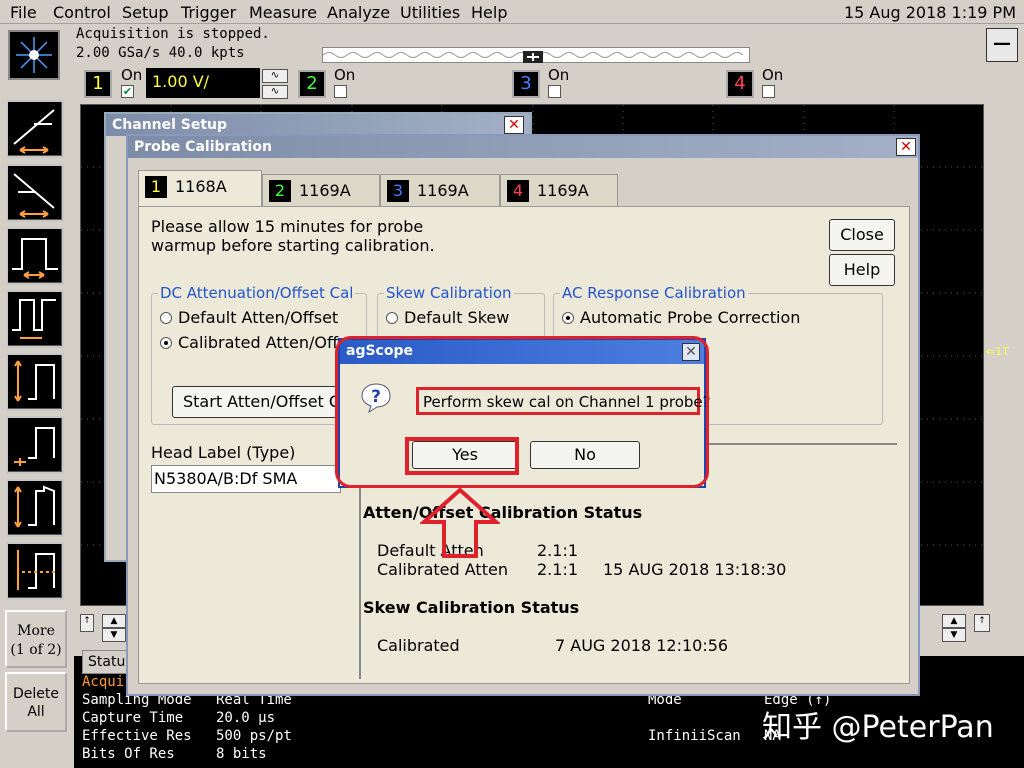 The image size is (1024, 768). I want to click on trigger-level-icon: ⇐1T, so click(1001, 355).